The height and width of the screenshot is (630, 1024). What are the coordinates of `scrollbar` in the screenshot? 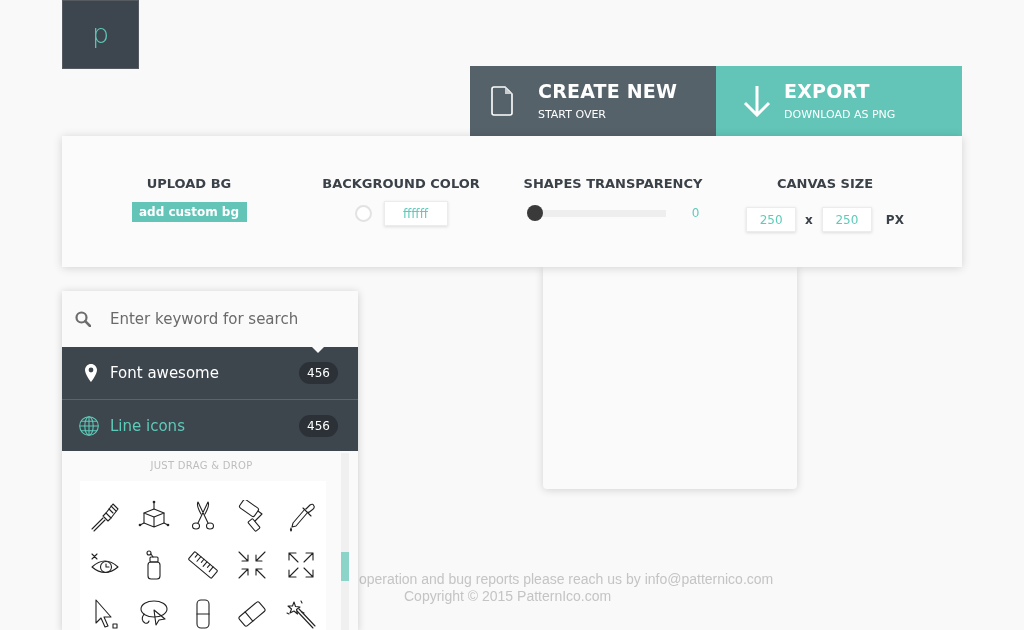 It's located at (345, 541).